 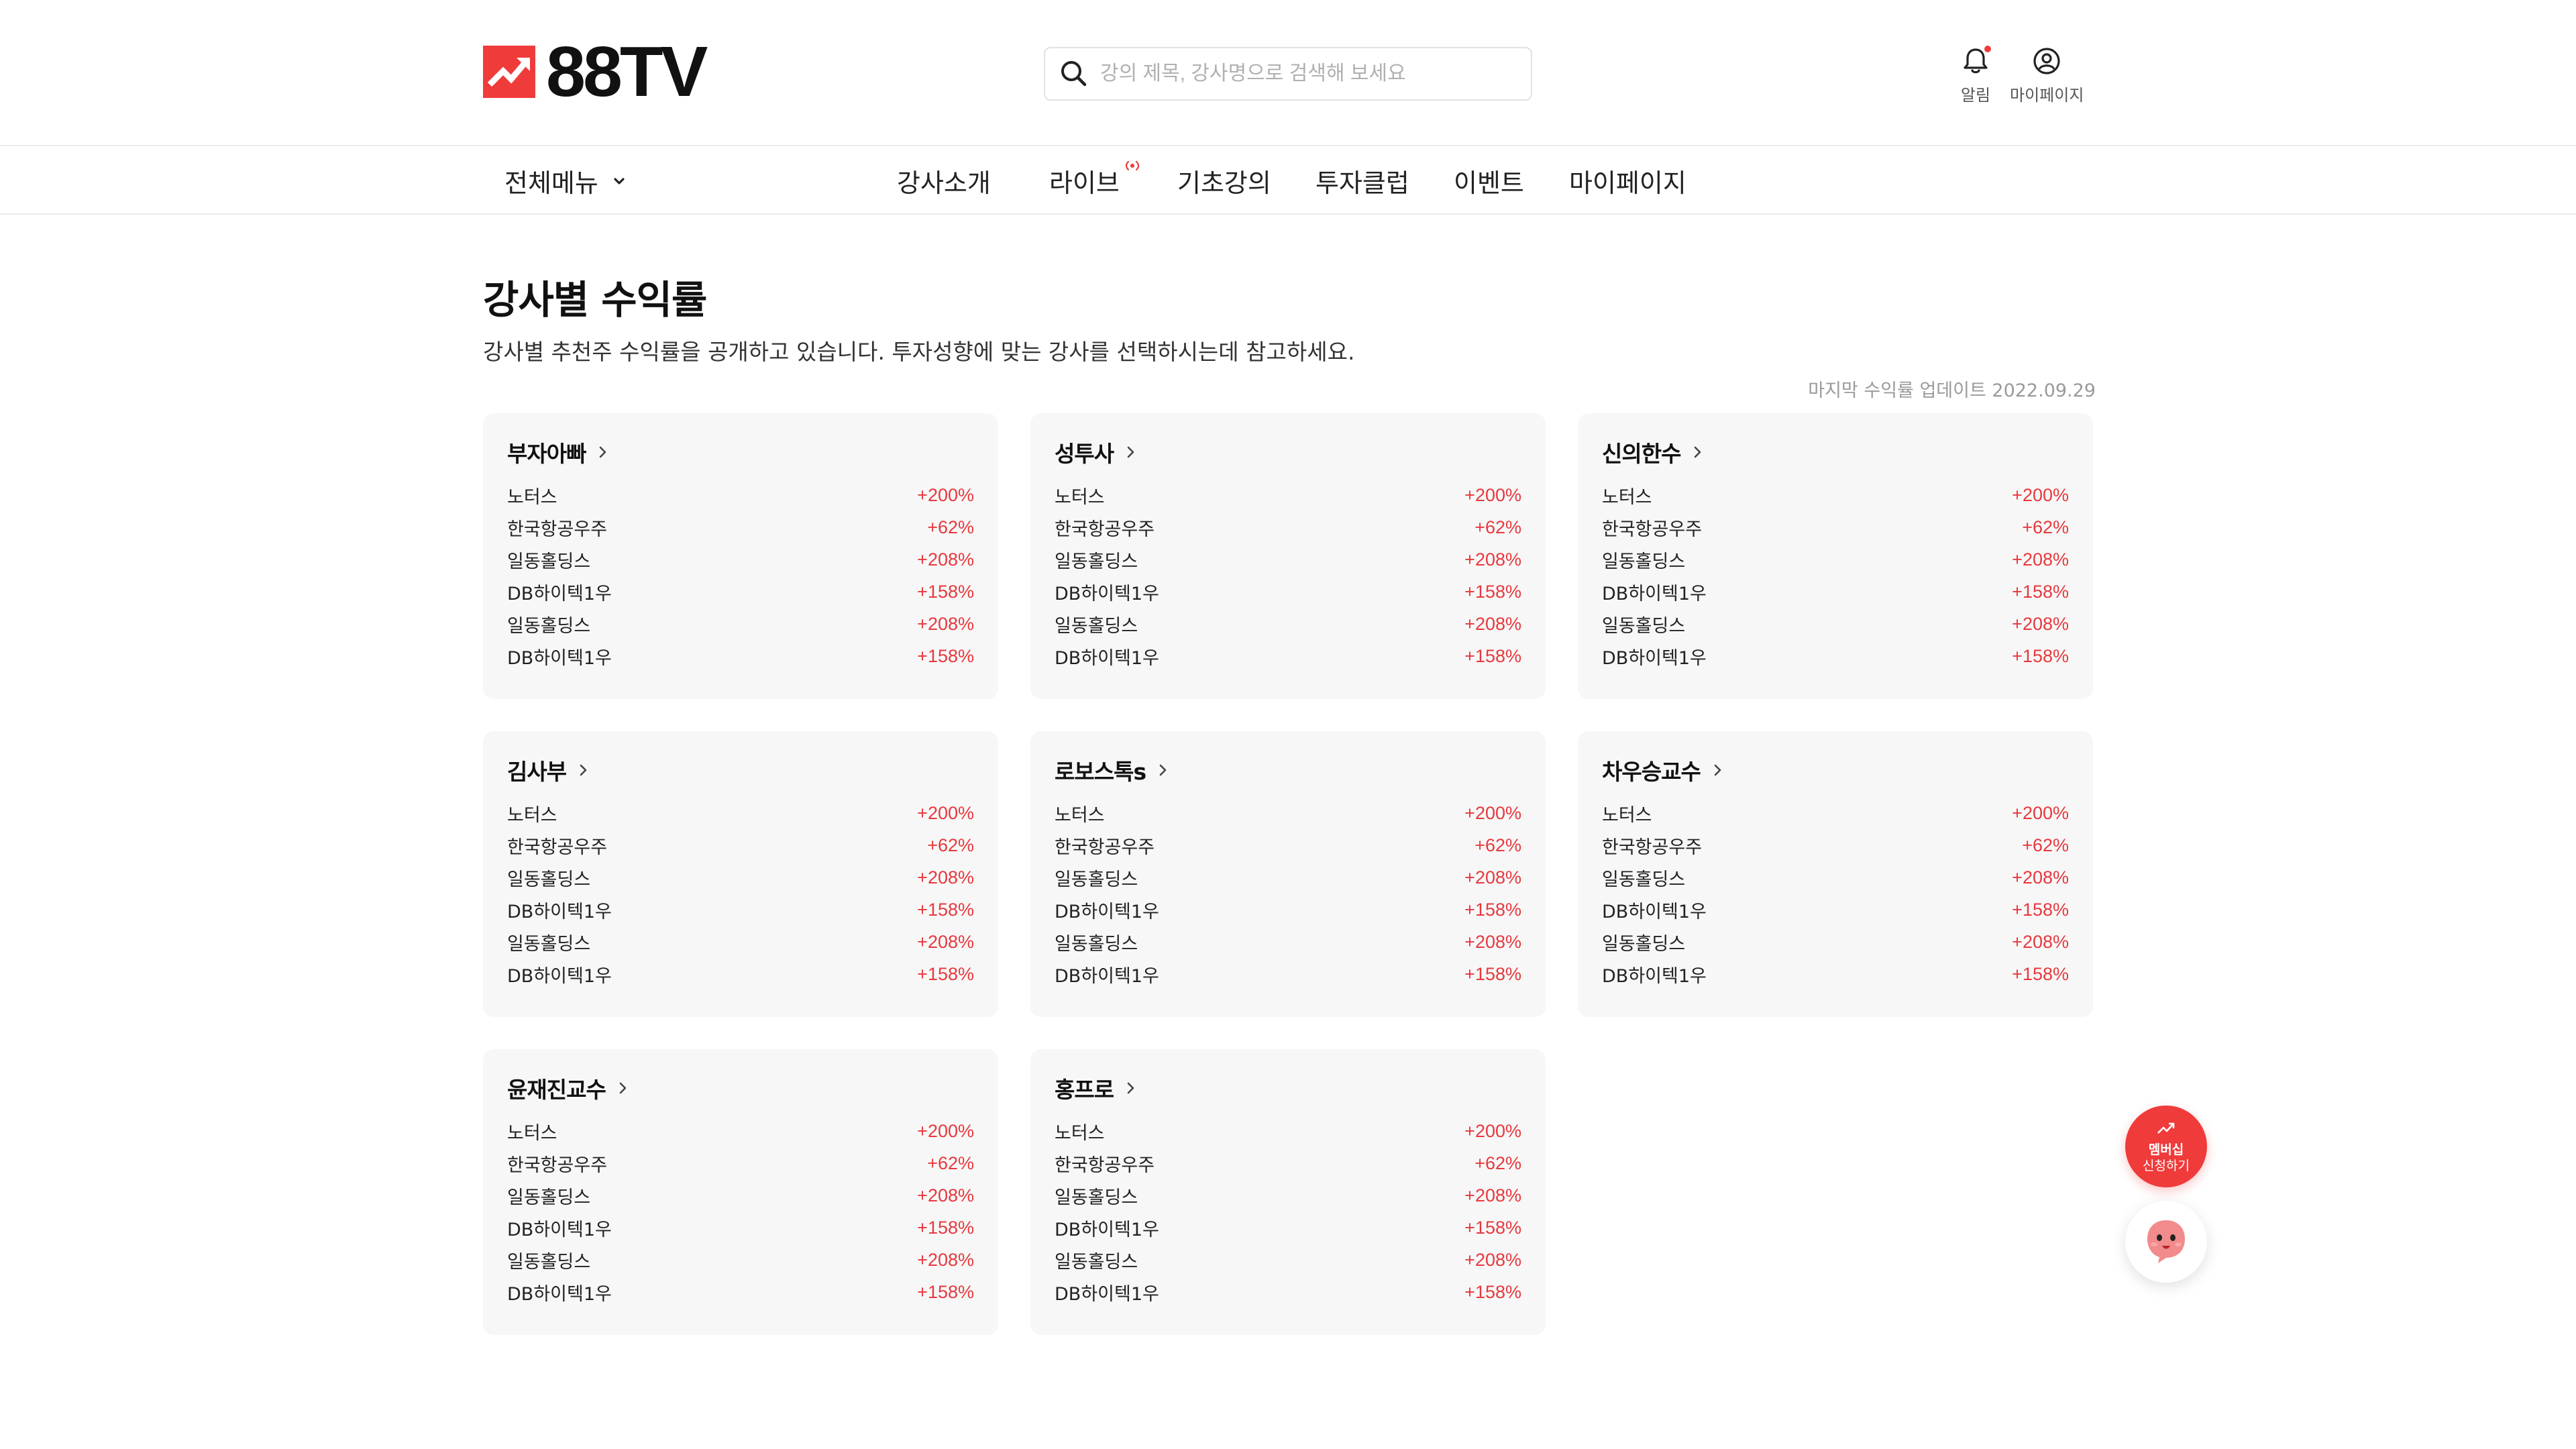 I want to click on instructor-card-header: 로보스톡s, so click(x=1288, y=770).